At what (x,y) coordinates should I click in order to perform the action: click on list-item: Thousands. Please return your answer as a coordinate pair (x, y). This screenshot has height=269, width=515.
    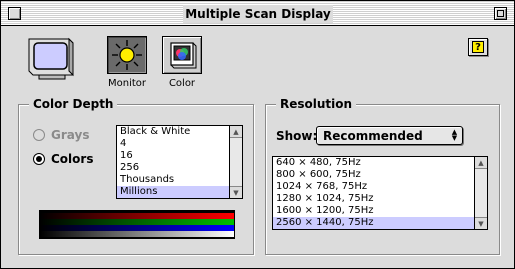
    Looking at the image, I should click on (173, 180).